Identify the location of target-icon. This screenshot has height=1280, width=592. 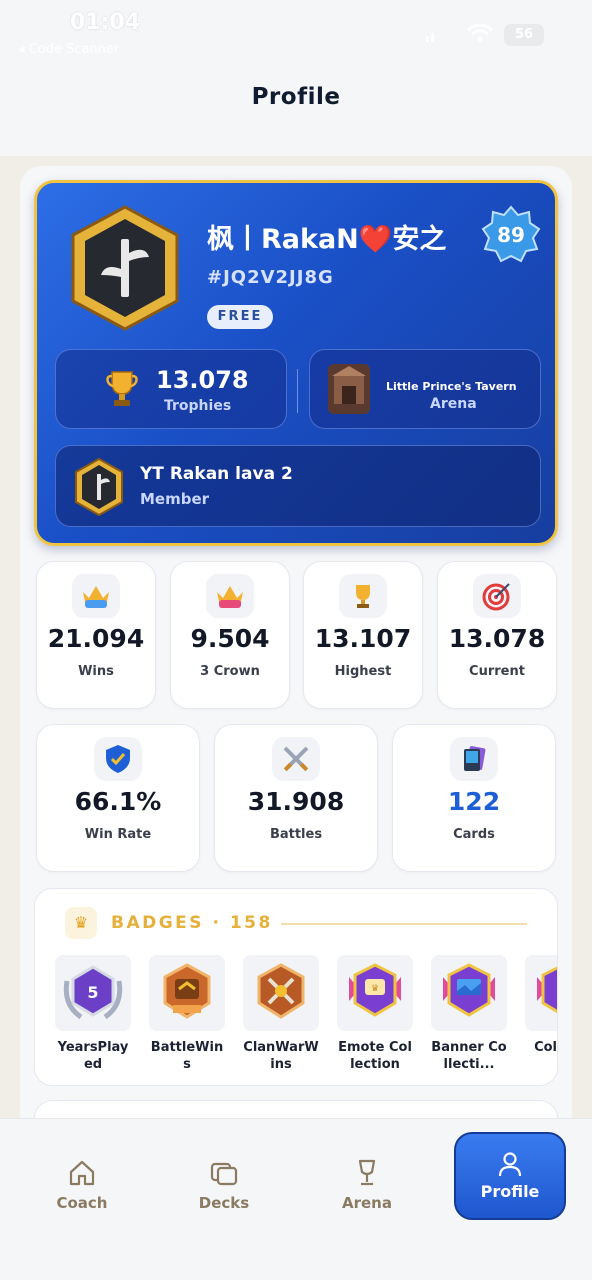
(496, 597).